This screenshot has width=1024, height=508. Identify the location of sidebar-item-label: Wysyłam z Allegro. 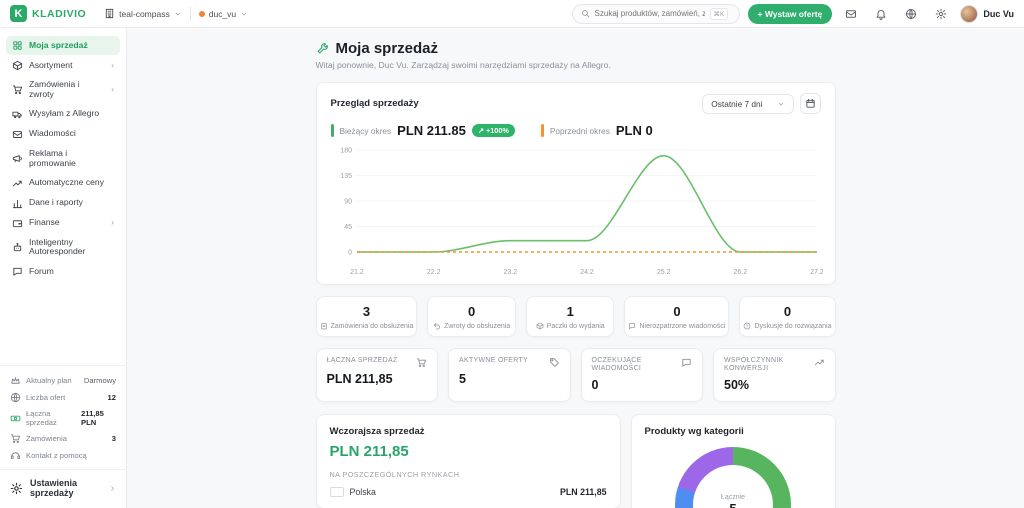
(64, 113).